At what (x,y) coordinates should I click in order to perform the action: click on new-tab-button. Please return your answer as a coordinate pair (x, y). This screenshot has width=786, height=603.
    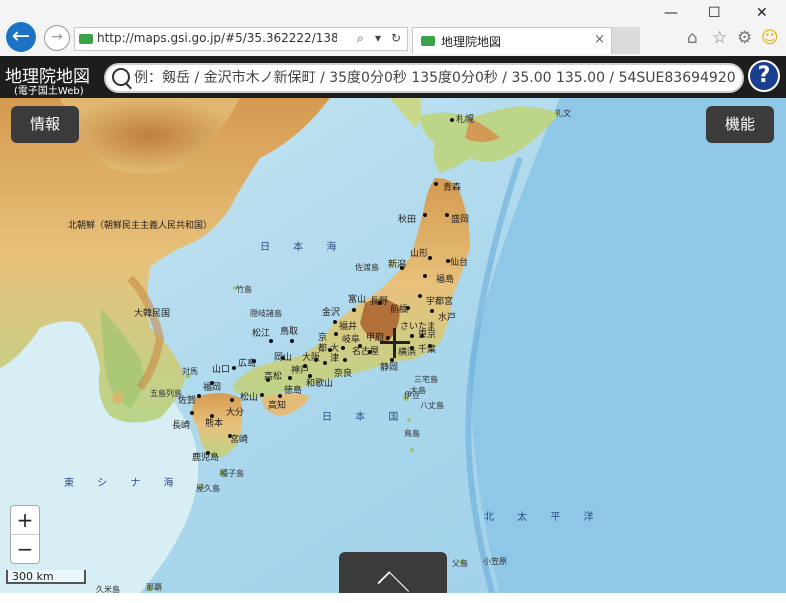
    Looking at the image, I should click on (626, 40).